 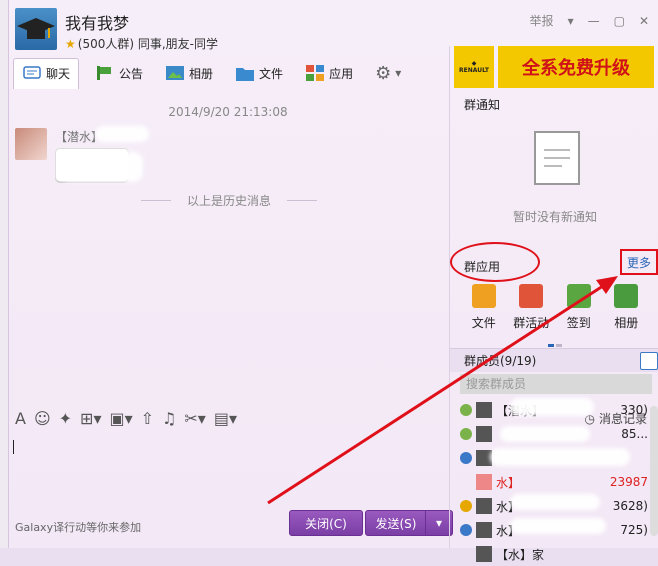 What do you see at coordinates (228, 468) in the screenshot?
I see `message-input` at bounding box center [228, 468].